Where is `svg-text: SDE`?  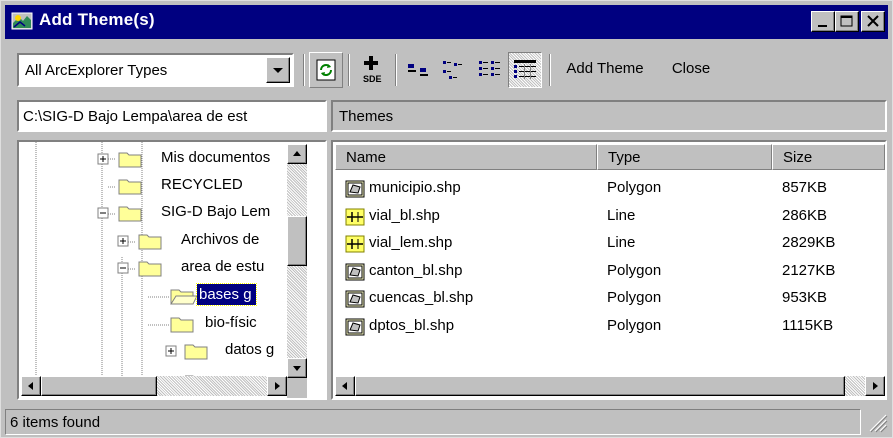
svg-text: SDE is located at coordinates (372, 79).